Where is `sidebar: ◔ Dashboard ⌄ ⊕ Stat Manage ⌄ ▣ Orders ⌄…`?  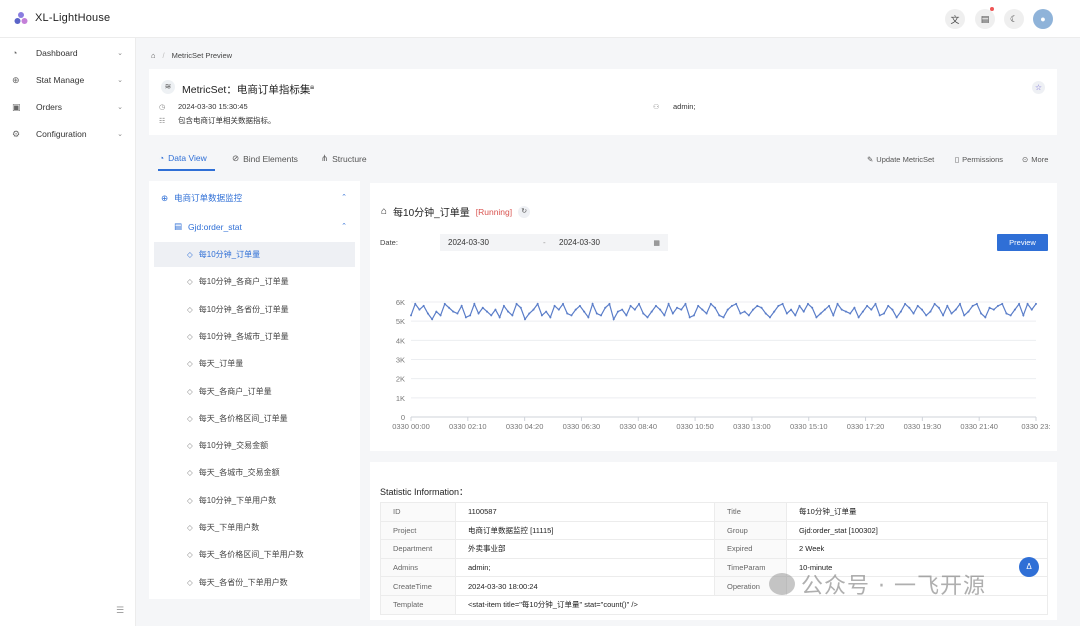
sidebar: ◔ Dashboard ⌄ ⊕ Stat Manage ⌄ ▣ Orders ⌄… is located at coordinates (68, 332).